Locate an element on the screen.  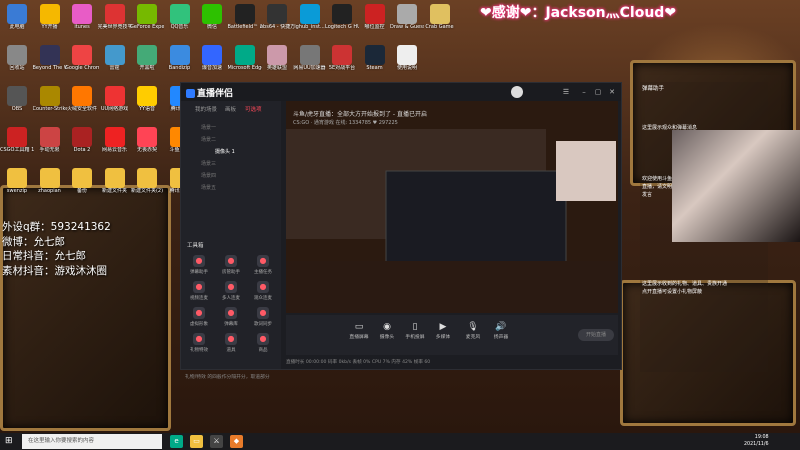
desktop-icon: Microsoft Edge is located at coordinates (245, 58).